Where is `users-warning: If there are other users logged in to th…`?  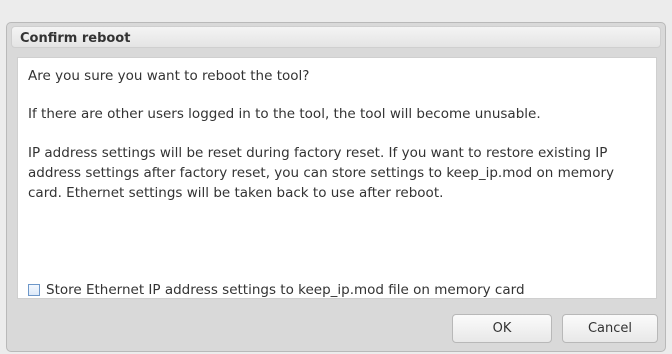
users-warning: If there are other users logged in to th… is located at coordinates (284, 114).